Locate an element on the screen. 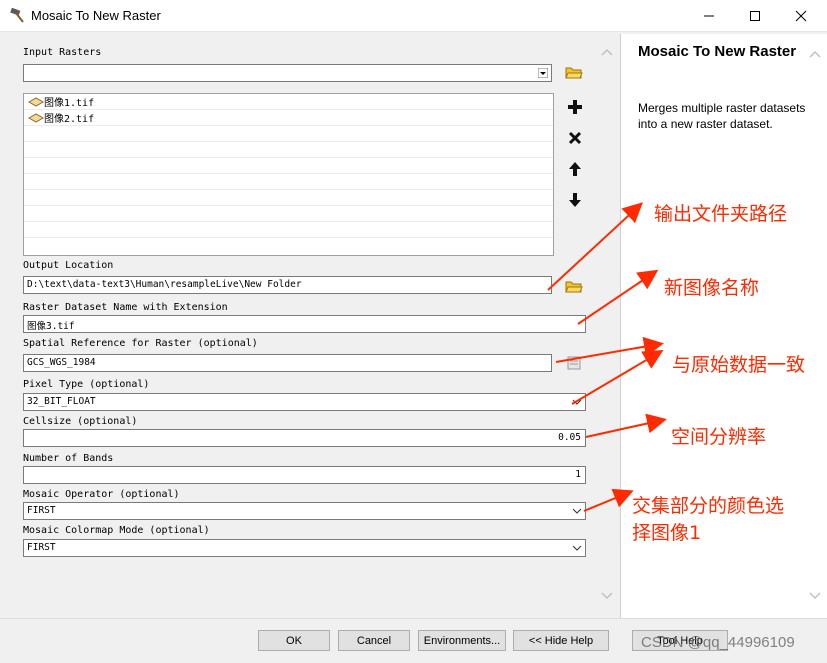  title-bar: Mosaic To New Raster is located at coordinates (413, 16).